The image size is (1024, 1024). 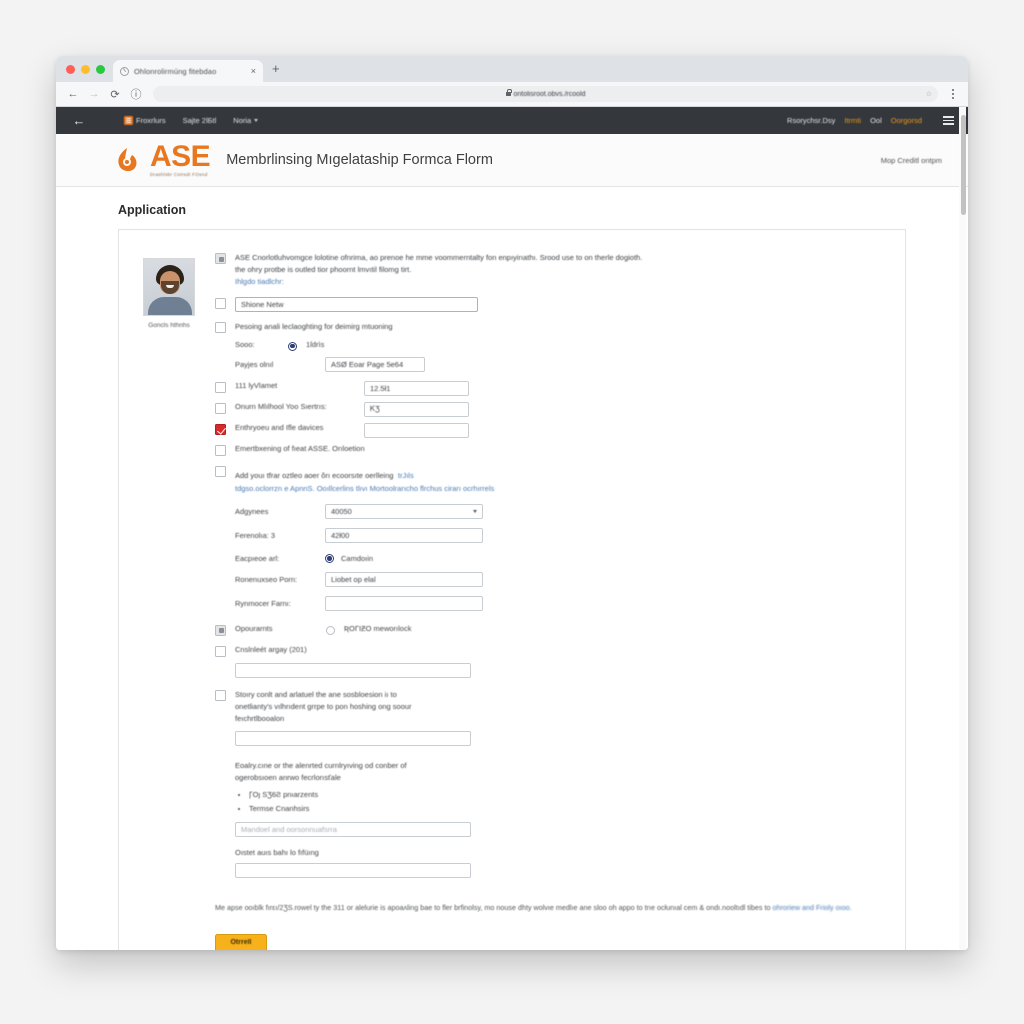 I want to click on site-logo: ASE Drashlsbr Cstrsdt FOsnd, so click(x=162, y=160).